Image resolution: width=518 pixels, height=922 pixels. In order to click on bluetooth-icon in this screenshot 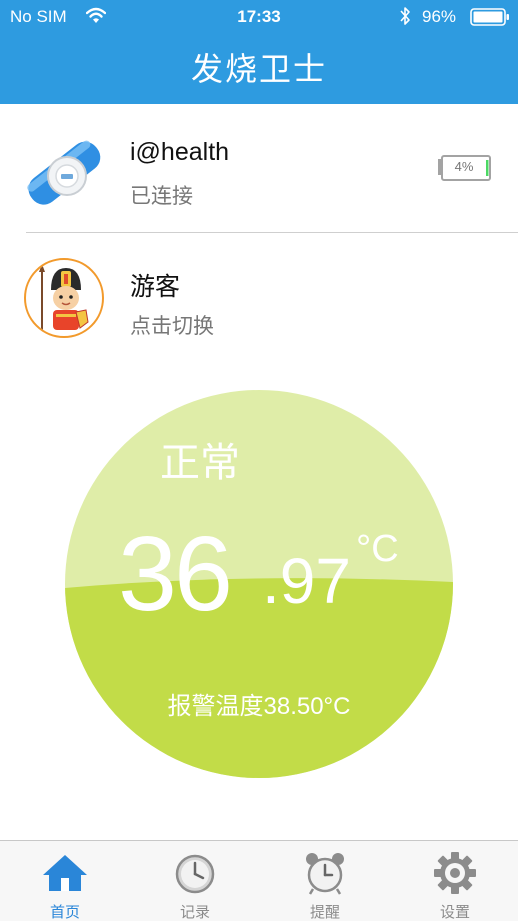, I will do `click(405, 16)`.